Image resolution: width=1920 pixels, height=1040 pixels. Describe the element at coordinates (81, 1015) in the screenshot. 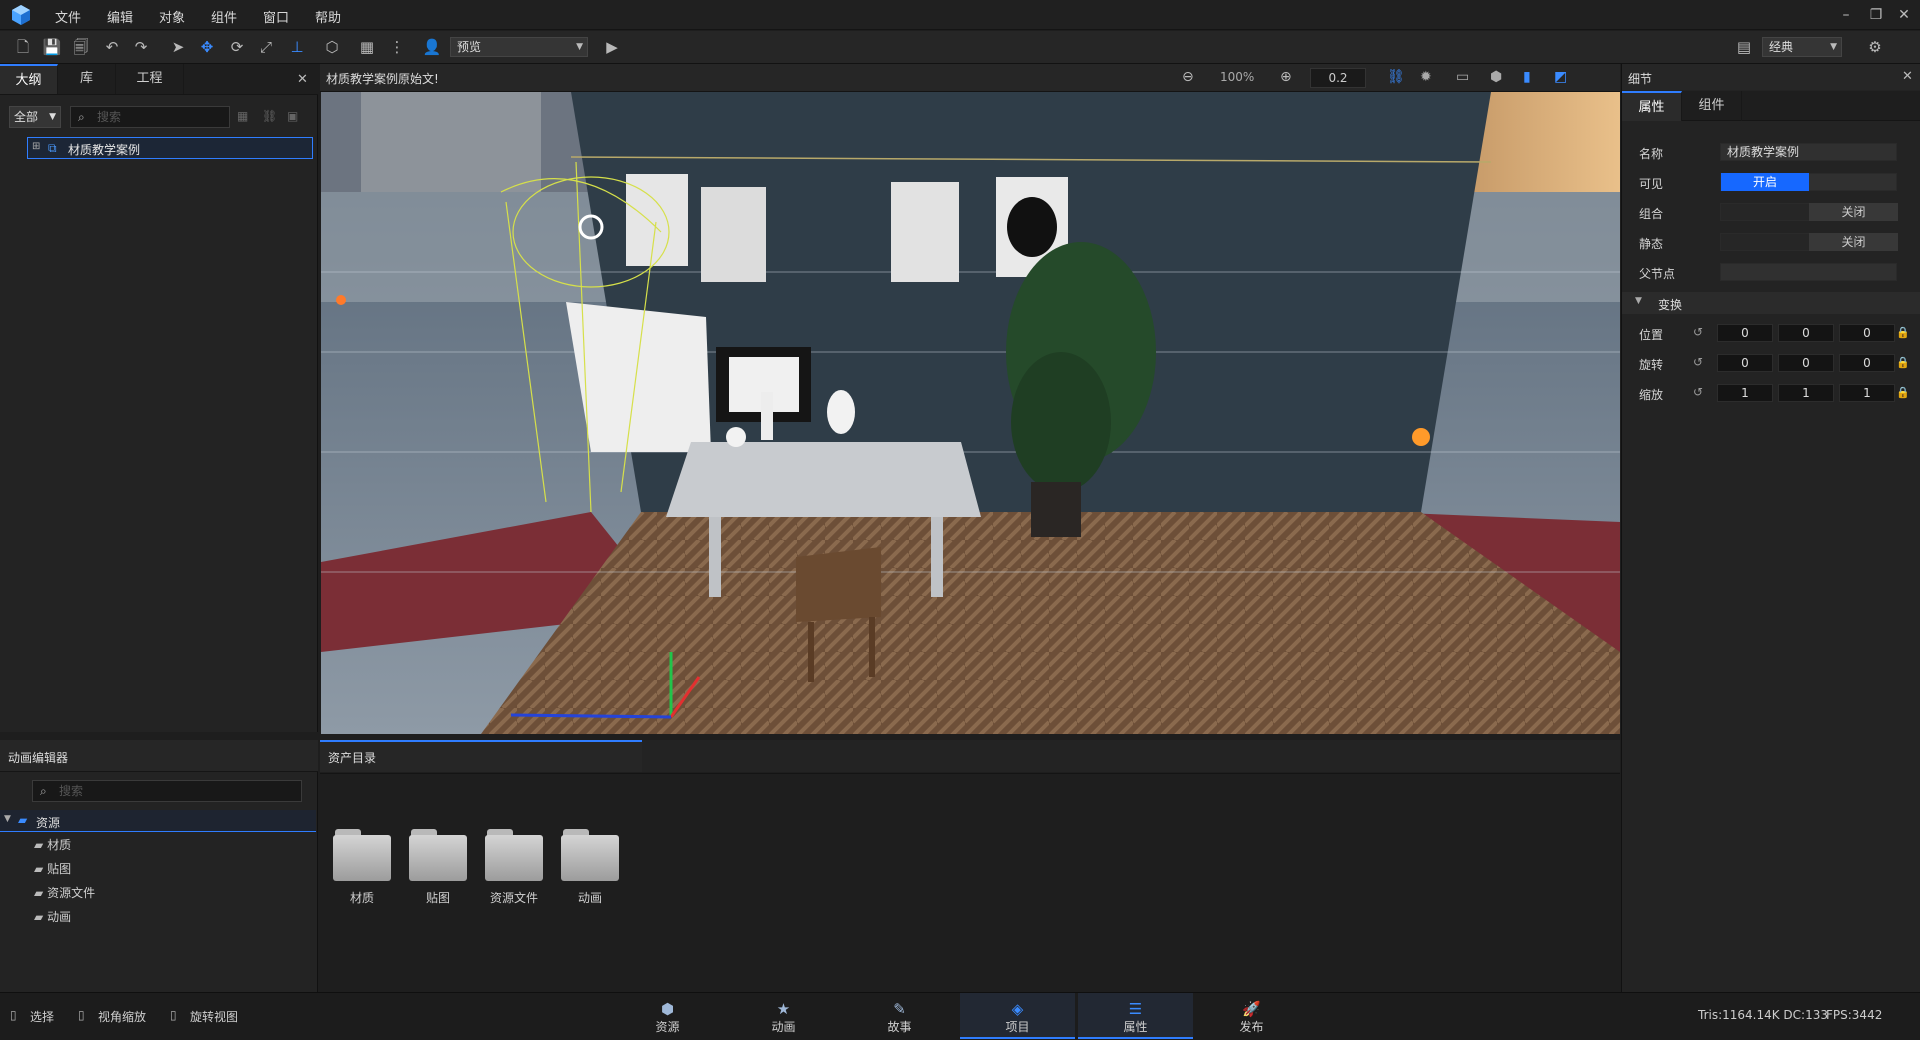

I see `mouse-scroll-icon: ▯` at that location.